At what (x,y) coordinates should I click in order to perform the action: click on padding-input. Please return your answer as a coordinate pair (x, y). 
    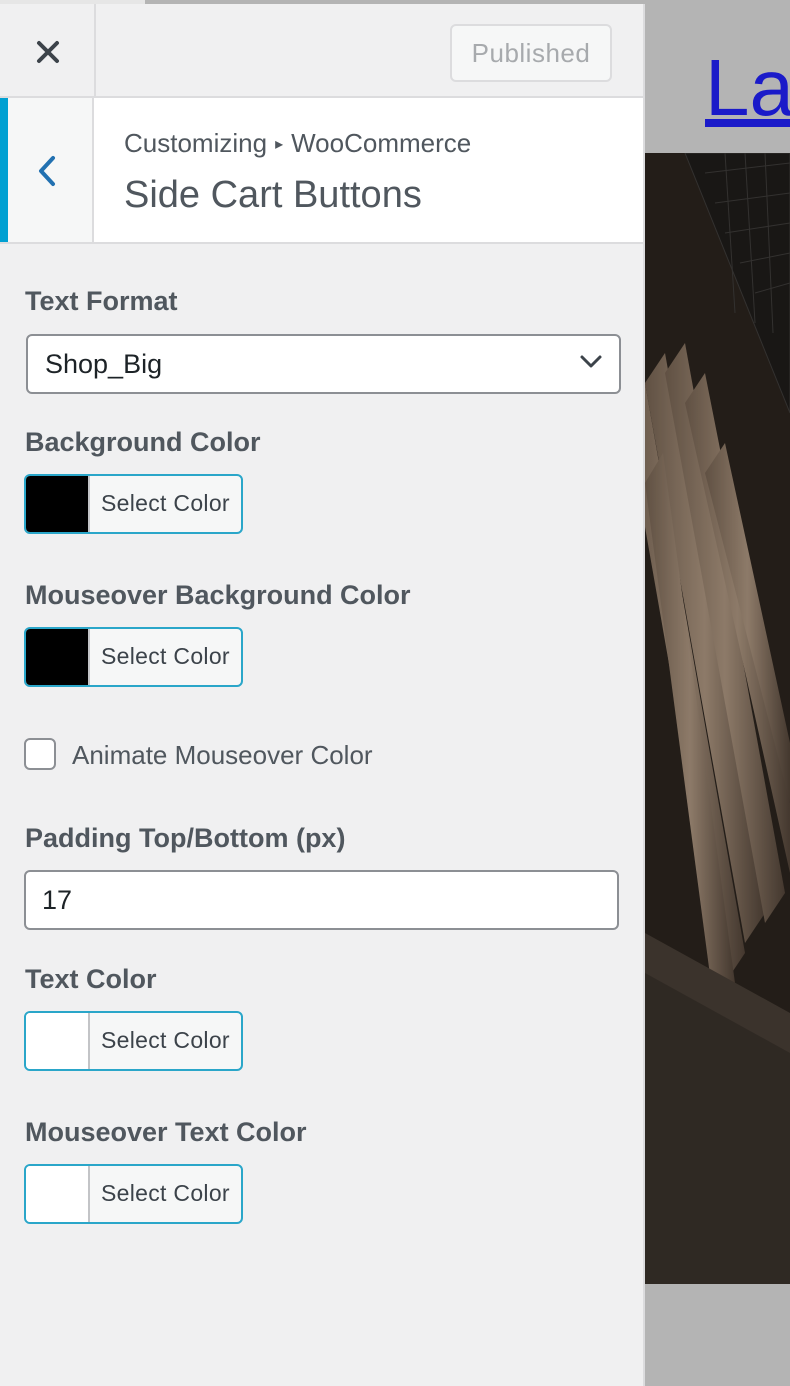
    Looking at the image, I should click on (321, 900).